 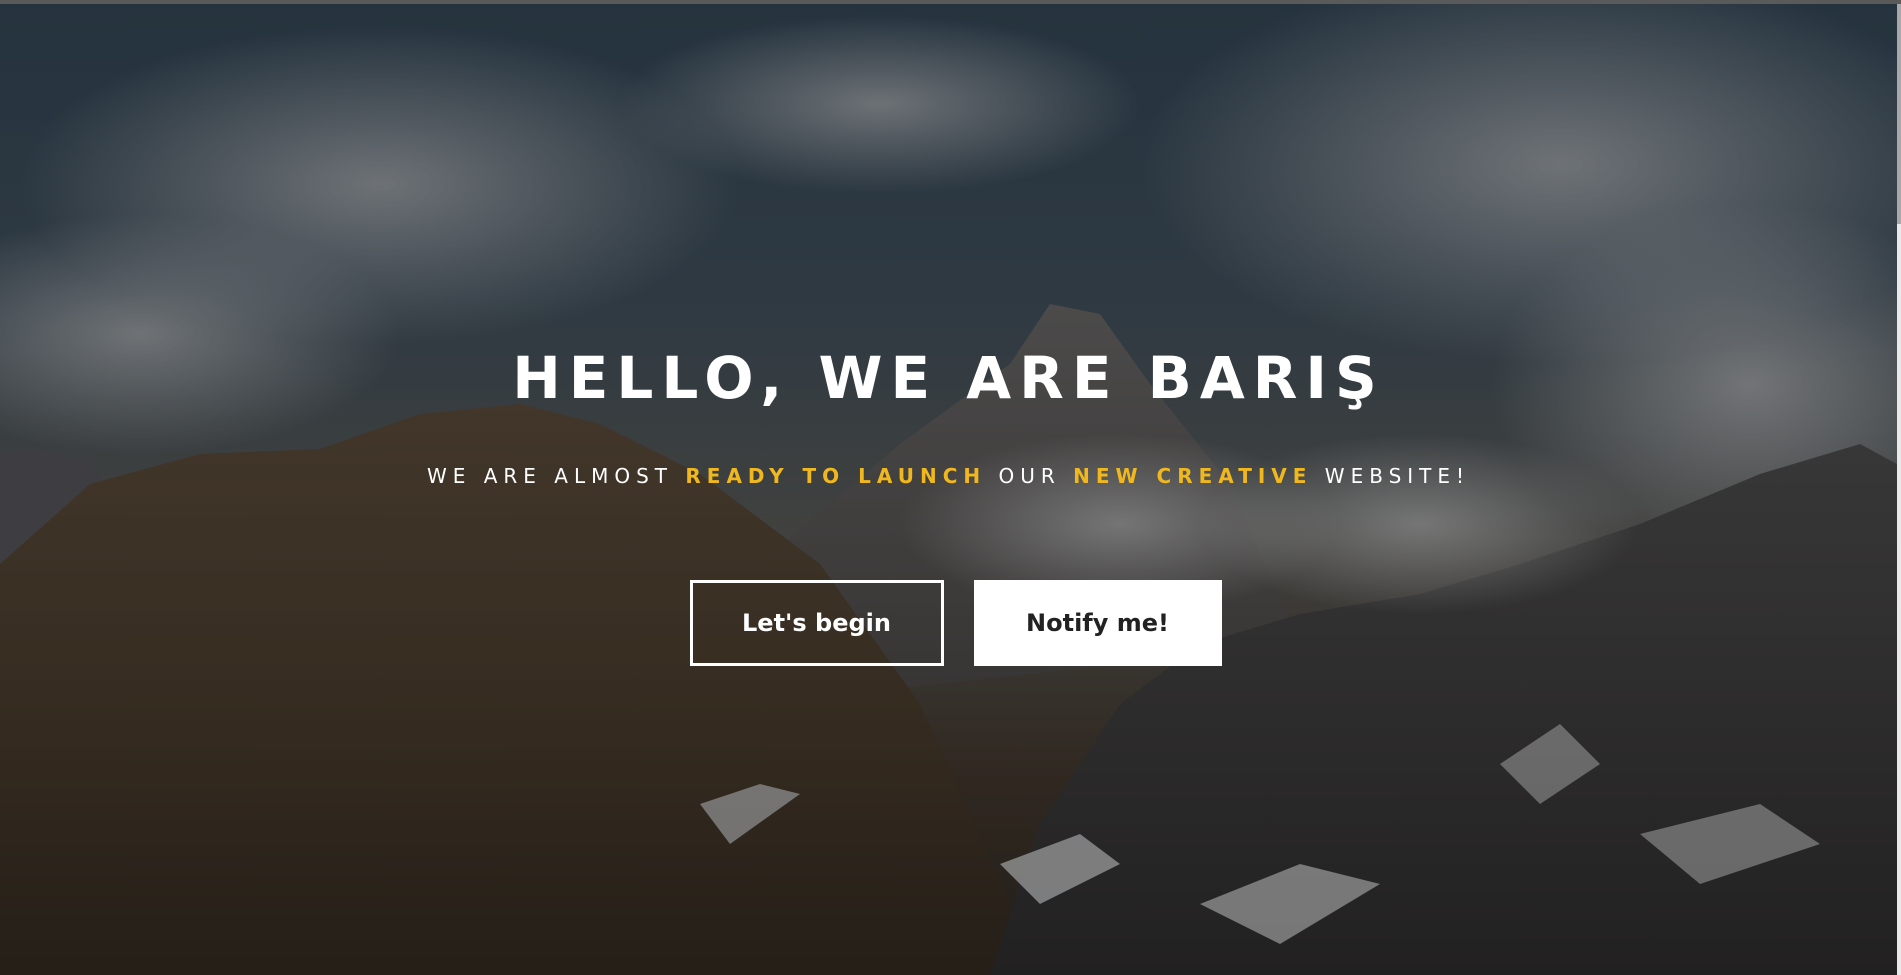 I want to click on scrollbar-thumb, so click(x=1899, y=114).